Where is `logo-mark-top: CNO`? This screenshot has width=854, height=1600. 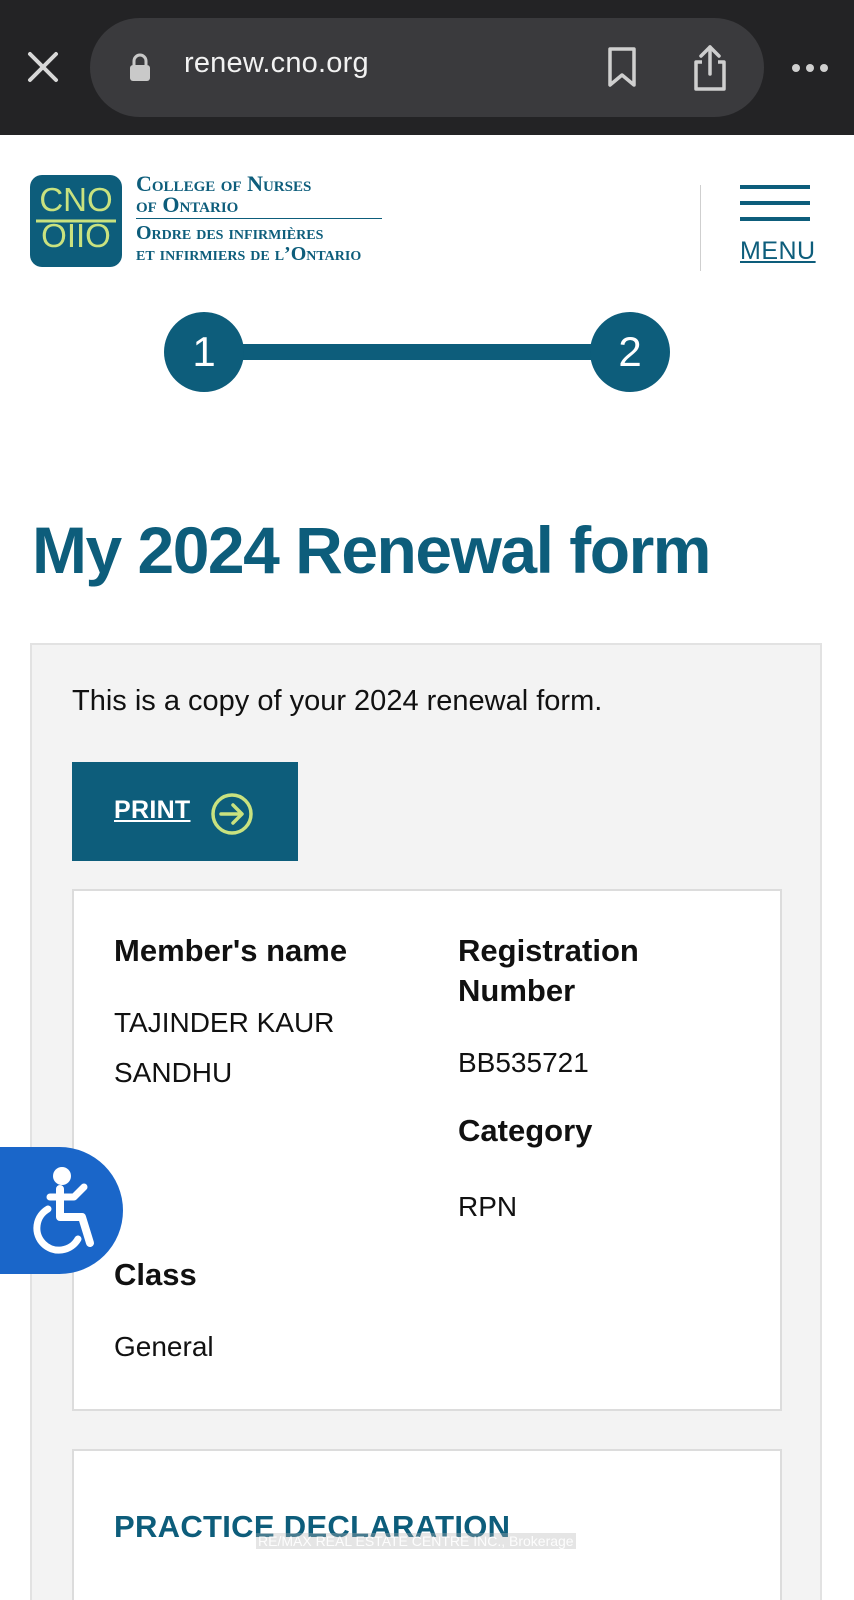
logo-mark-top: CNO is located at coordinates (75, 199).